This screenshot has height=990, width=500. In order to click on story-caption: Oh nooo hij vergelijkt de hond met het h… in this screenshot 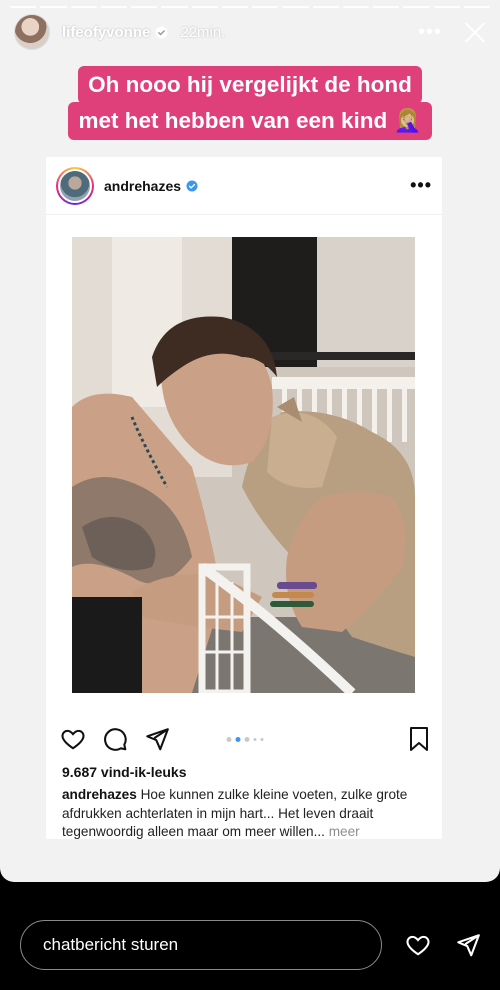, I will do `click(250, 103)`.